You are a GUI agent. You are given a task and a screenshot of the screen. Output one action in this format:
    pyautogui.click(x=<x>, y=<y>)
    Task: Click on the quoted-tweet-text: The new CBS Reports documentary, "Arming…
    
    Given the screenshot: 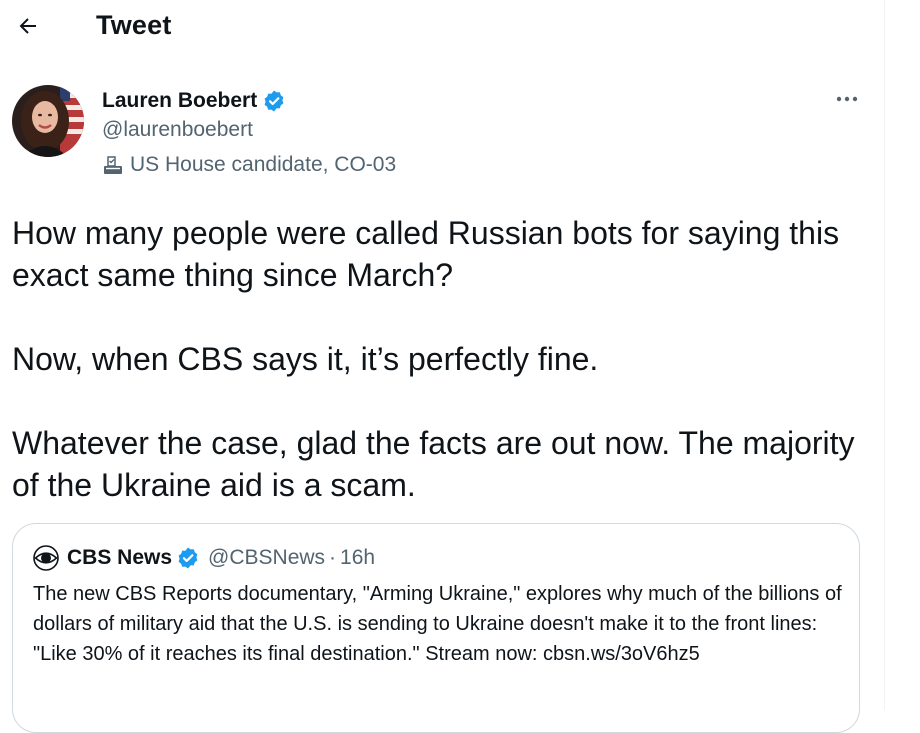 What is the action you would take?
    pyautogui.click(x=437, y=624)
    